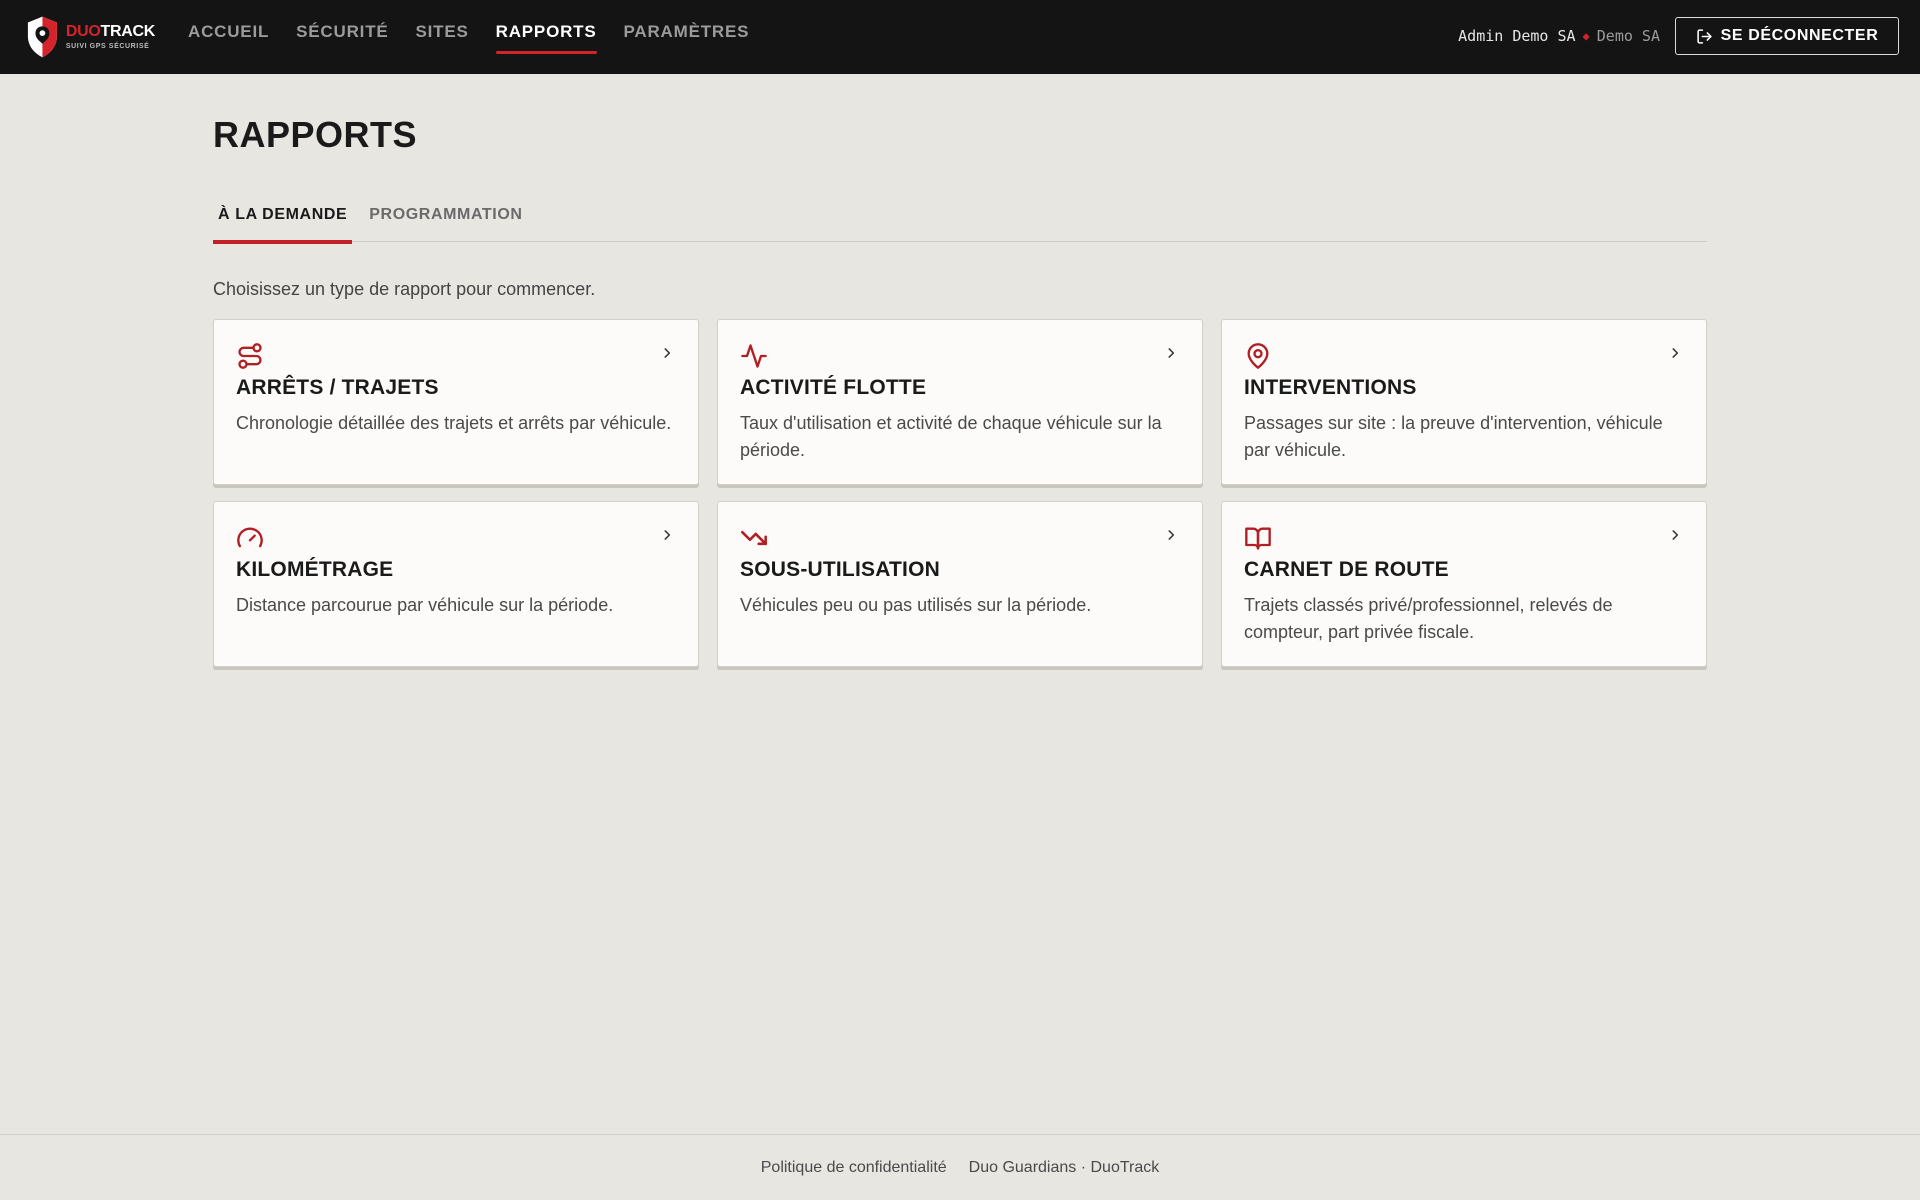 Image resolution: width=1920 pixels, height=1200 pixels. I want to click on report-tabs: À LA DEMANDE PROGRAMMATION, so click(960, 218).